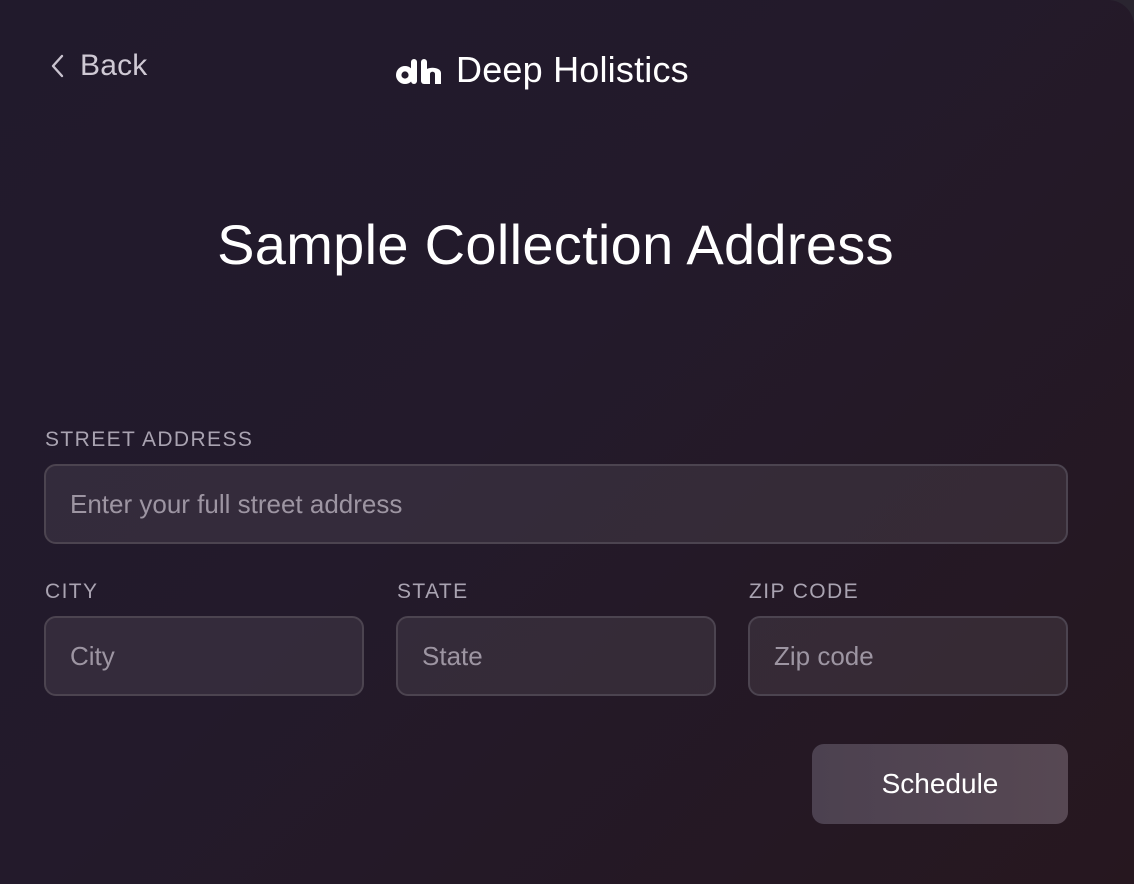 The image size is (1134, 884). What do you see at coordinates (908, 656) in the screenshot?
I see `zip-code-input` at bounding box center [908, 656].